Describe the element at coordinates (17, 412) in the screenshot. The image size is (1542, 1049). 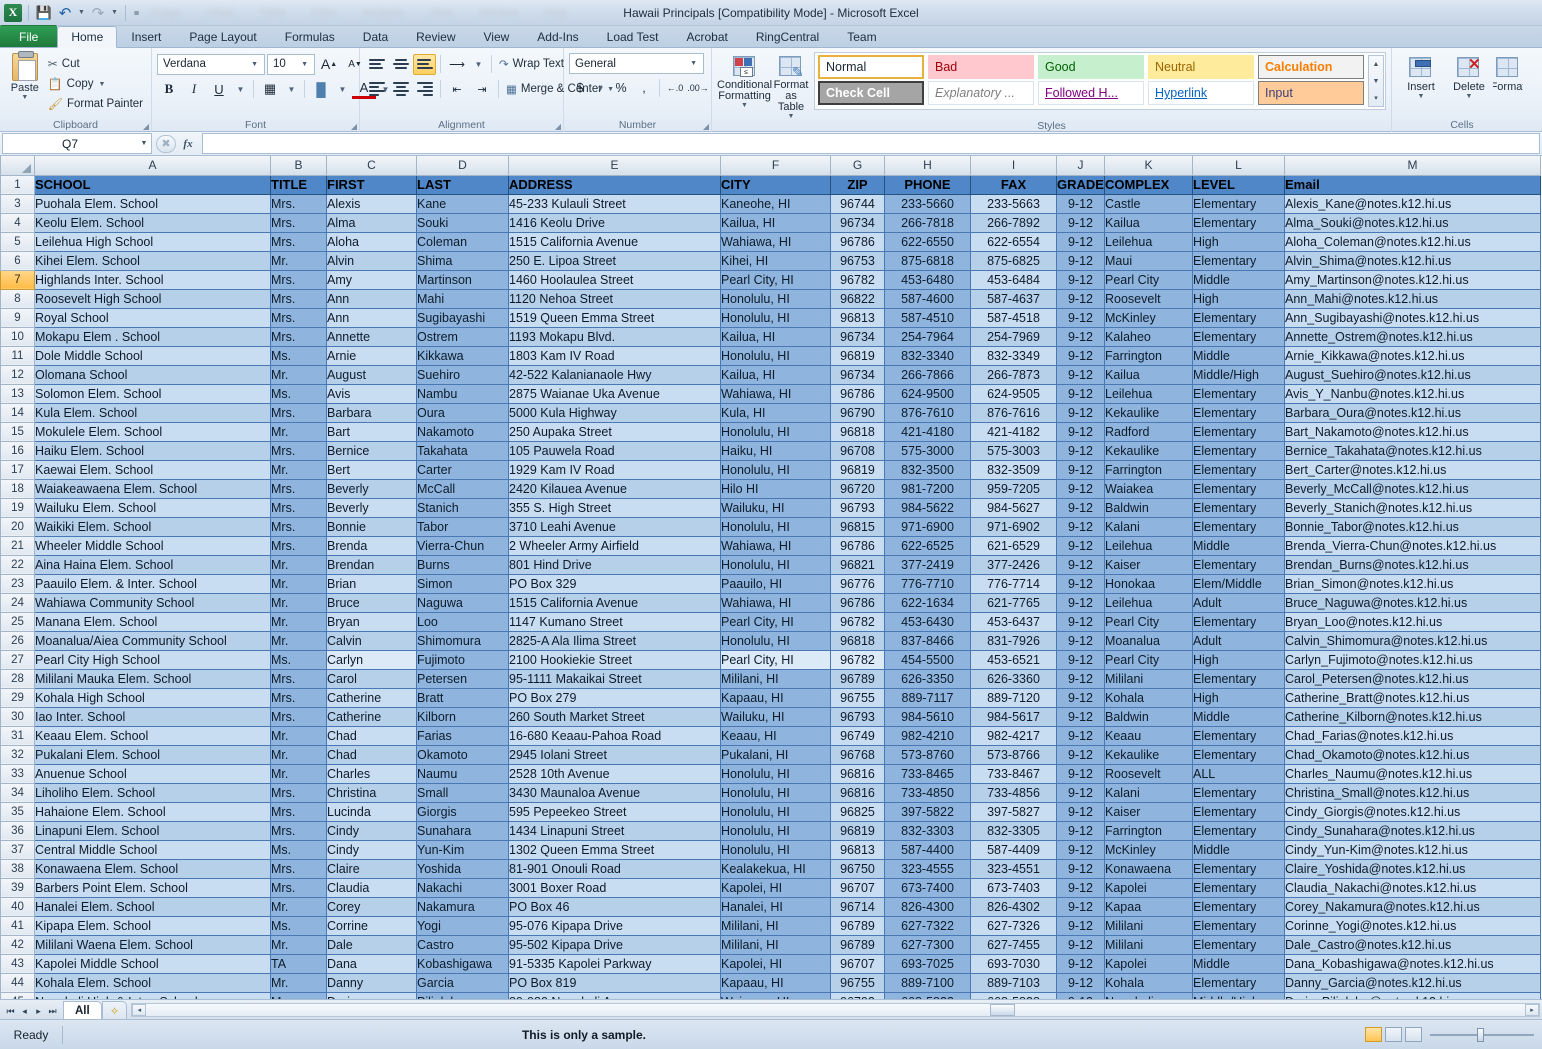
I see `row-header: 14` at that location.